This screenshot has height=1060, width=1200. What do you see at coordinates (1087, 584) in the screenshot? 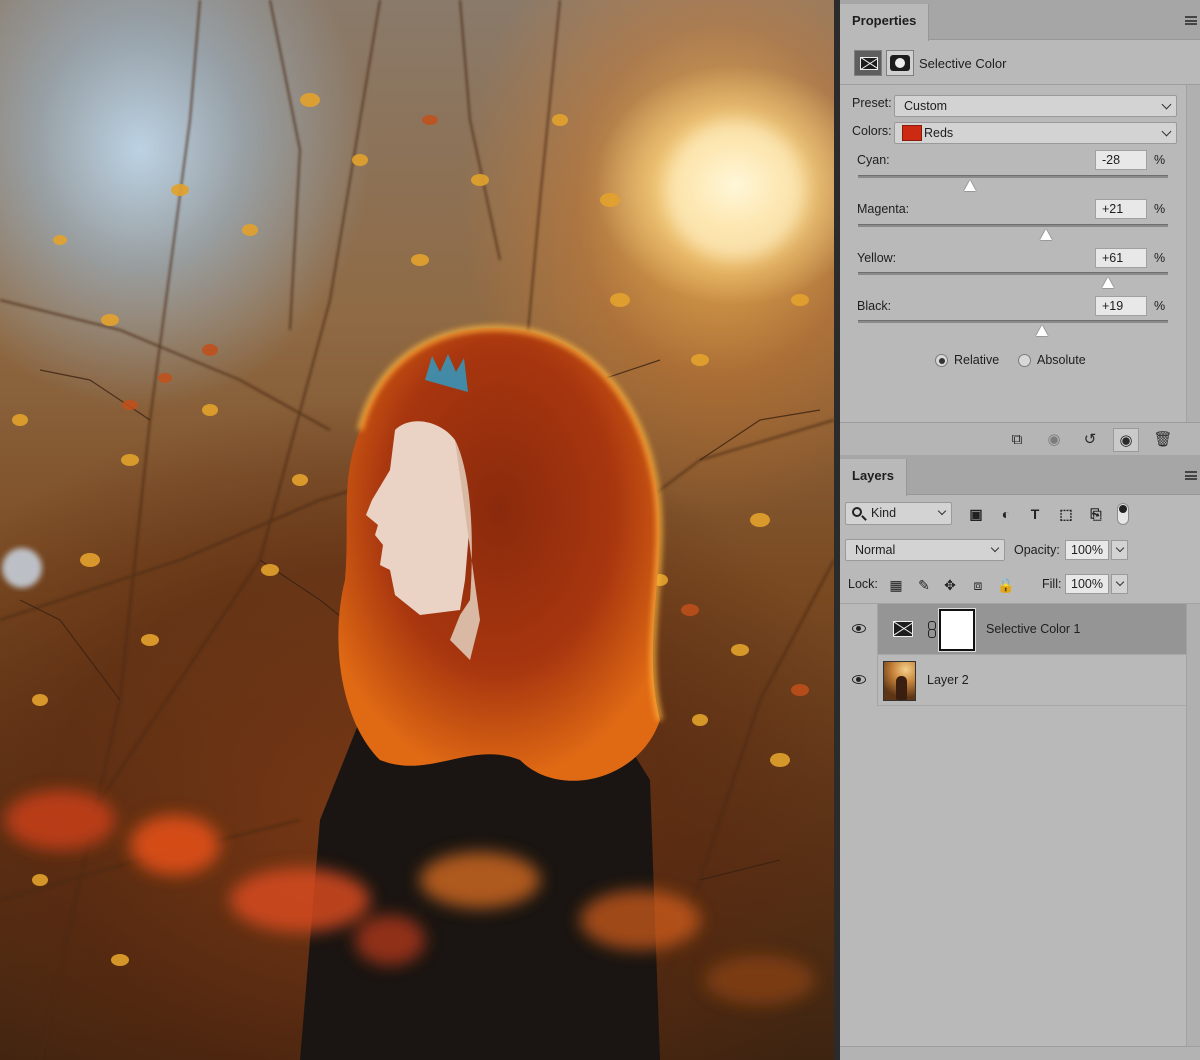
I see `fill-field: 100%` at bounding box center [1087, 584].